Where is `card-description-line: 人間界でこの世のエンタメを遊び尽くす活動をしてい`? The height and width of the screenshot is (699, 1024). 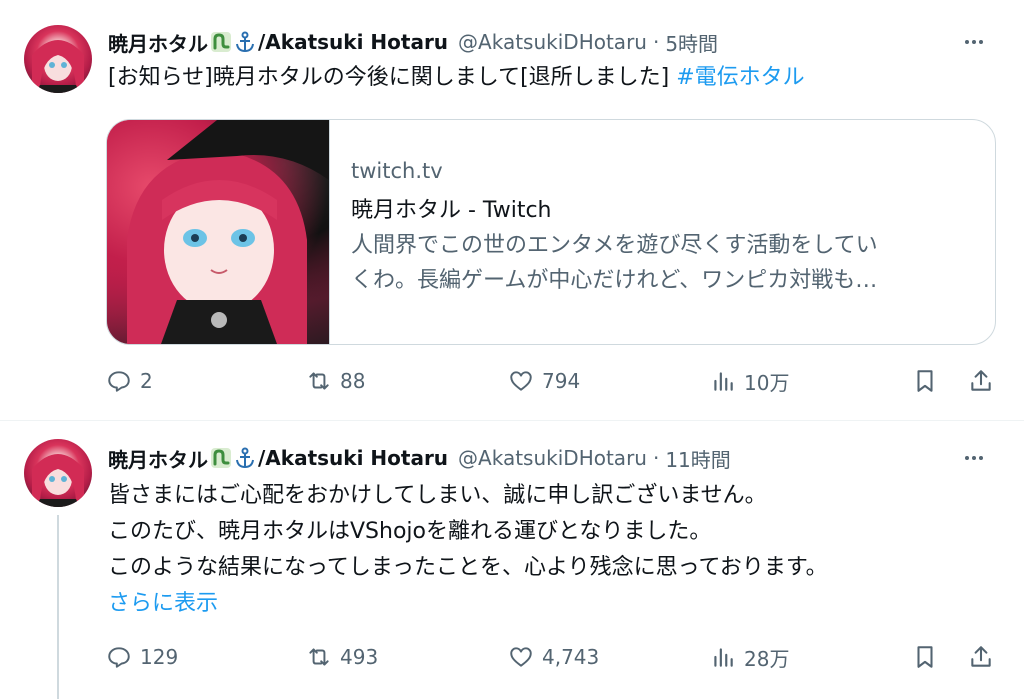 card-description-line: 人間界でこの世のエンタメを遊び尽くす活動をしてい is located at coordinates (614, 245).